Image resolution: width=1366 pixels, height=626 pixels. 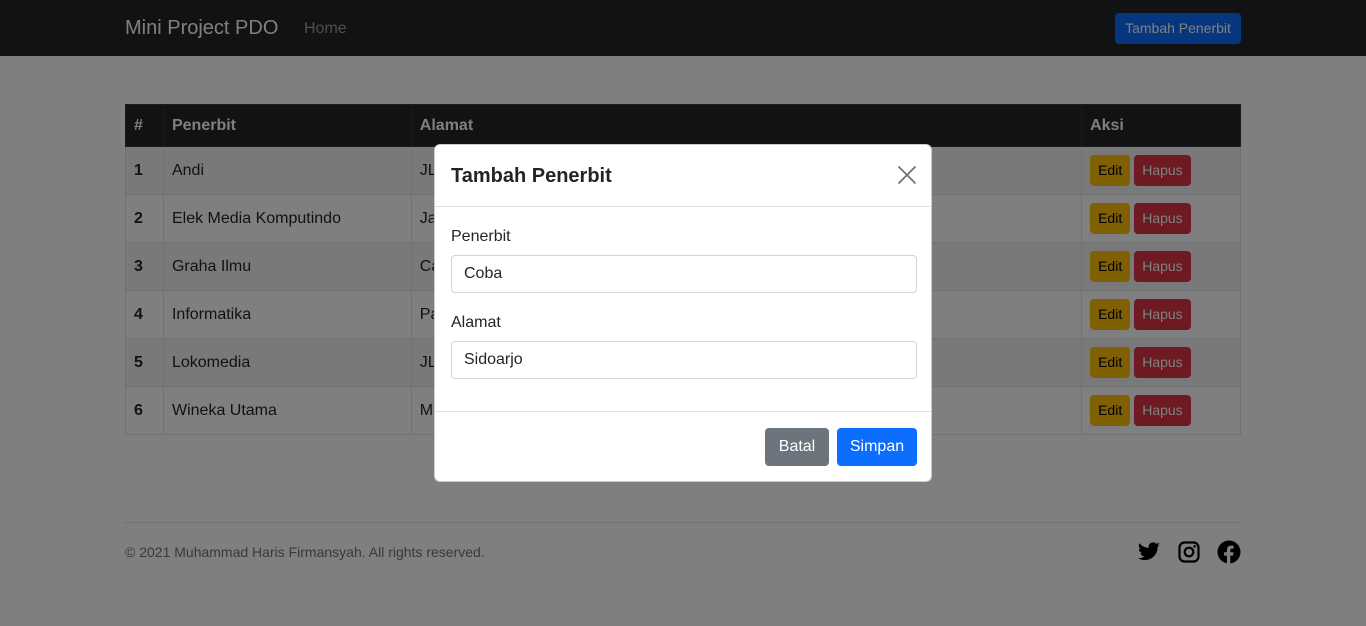 What do you see at coordinates (531, 176) in the screenshot?
I see `modal-title: Tambah Penerbit` at bounding box center [531, 176].